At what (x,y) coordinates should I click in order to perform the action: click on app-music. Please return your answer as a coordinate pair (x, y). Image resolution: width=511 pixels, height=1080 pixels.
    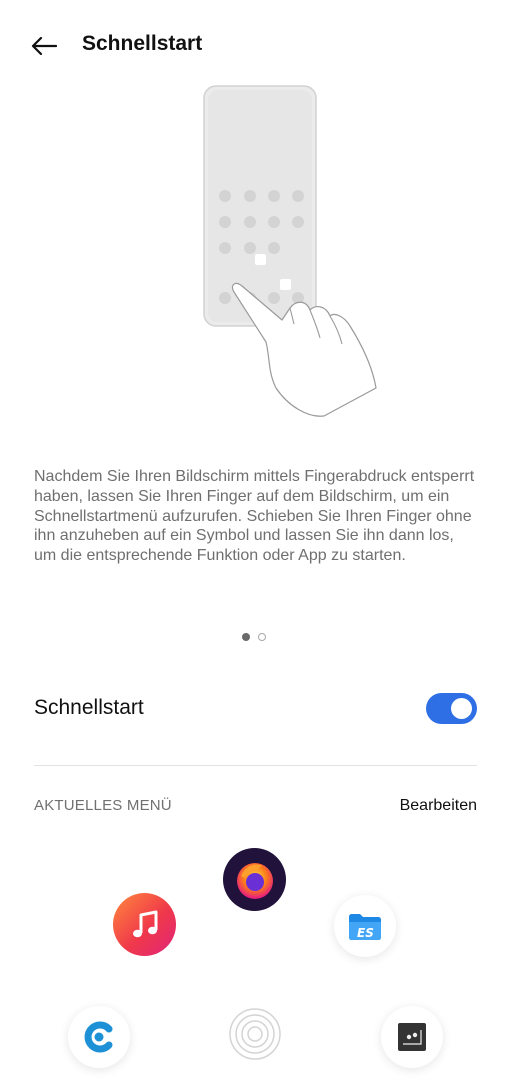
    Looking at the image, I should click on (144, 924).